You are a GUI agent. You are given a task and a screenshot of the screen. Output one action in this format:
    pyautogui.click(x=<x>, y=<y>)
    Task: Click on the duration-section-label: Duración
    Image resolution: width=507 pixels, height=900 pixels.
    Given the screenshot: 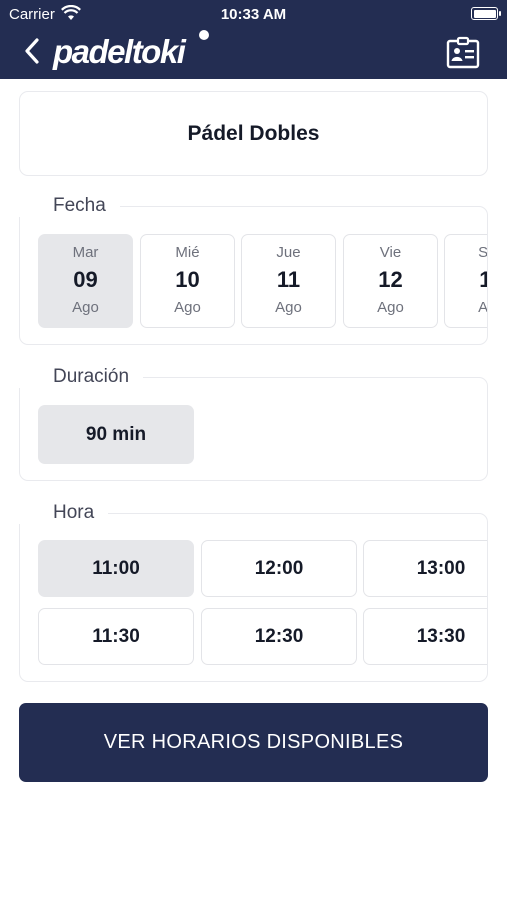 What is the action you would take?
    pyautogui.click(x=81, y=377)
    